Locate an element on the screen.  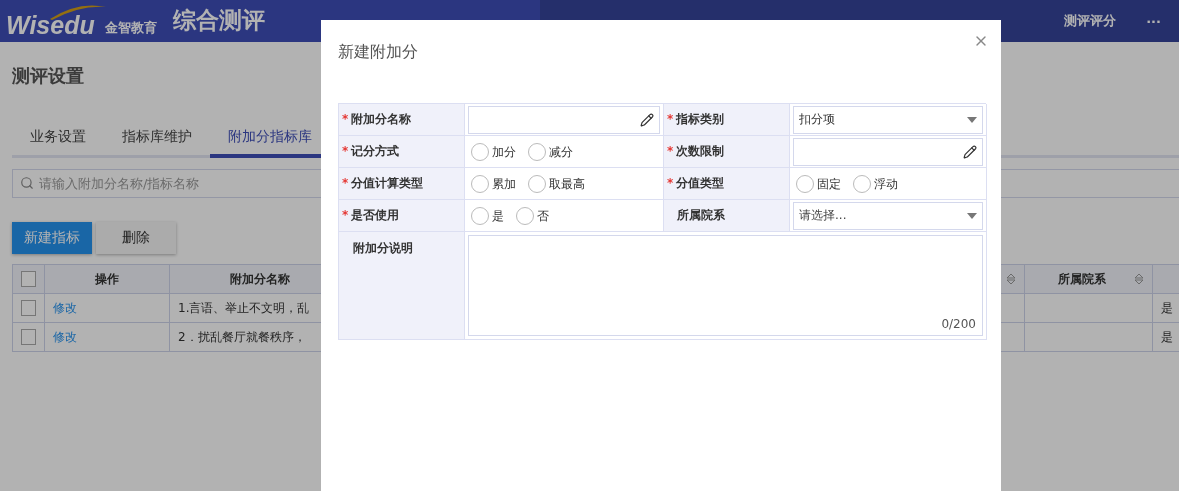
delete-button: 删除 is located at coordinates (136, 238).